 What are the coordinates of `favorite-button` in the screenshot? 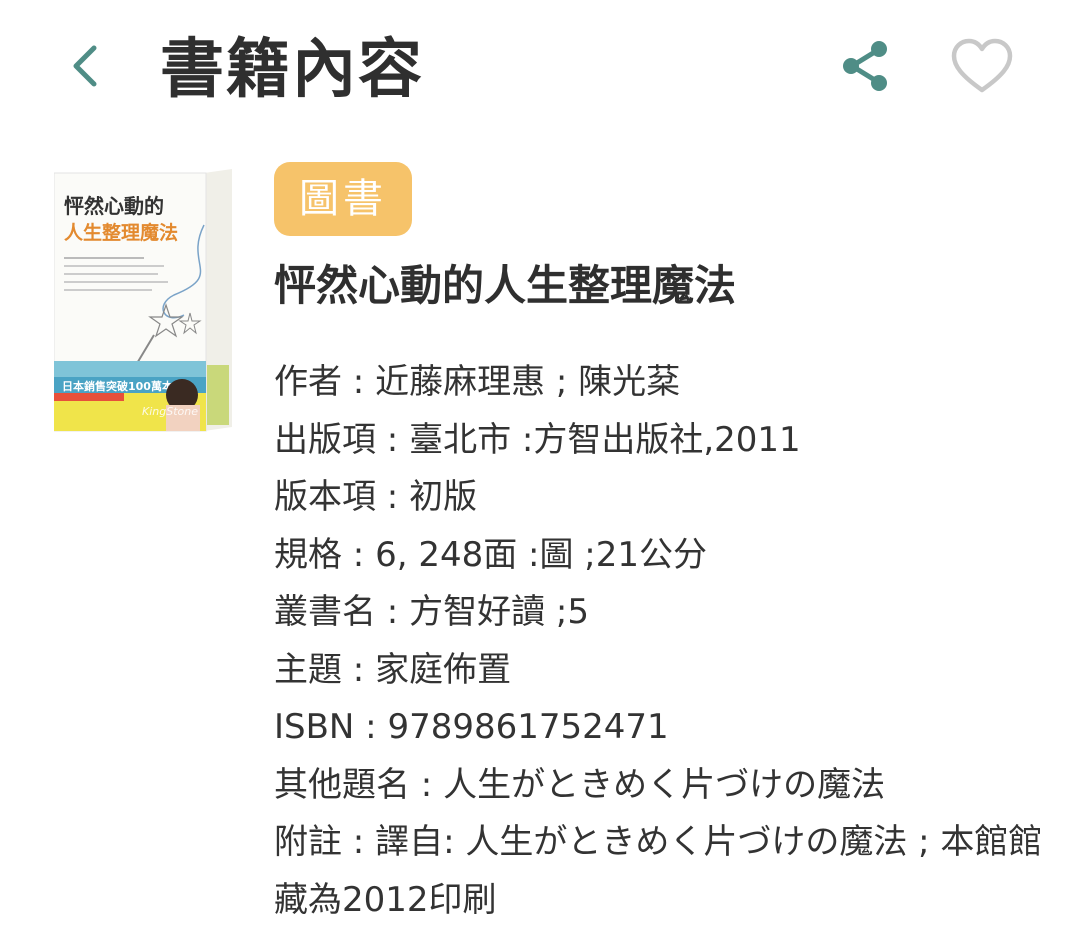 It's located at (982, 66).